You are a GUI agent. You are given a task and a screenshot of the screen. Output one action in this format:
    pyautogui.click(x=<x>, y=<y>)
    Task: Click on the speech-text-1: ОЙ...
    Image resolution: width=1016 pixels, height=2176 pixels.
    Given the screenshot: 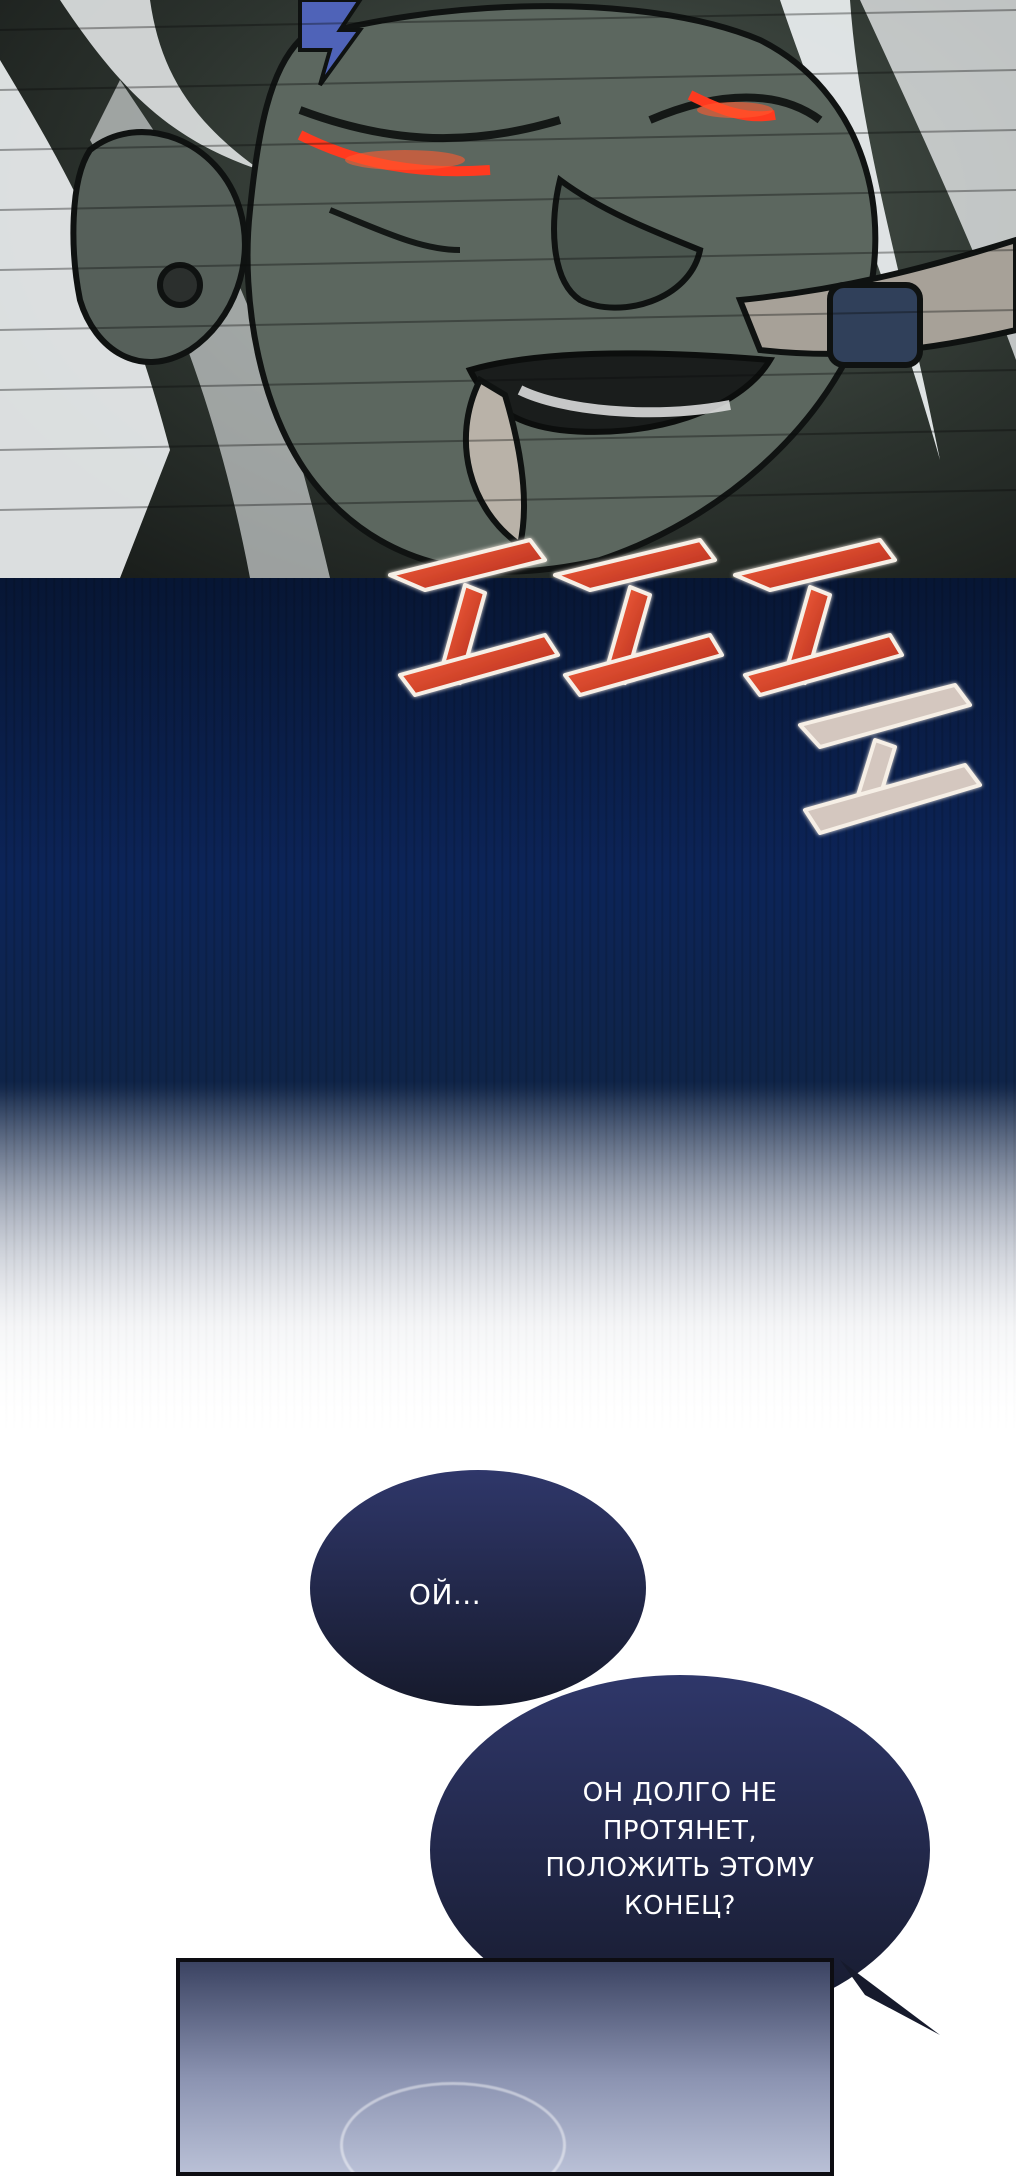 What is the action you would take?
    pyautogui.click(x=445, y=1594)
    